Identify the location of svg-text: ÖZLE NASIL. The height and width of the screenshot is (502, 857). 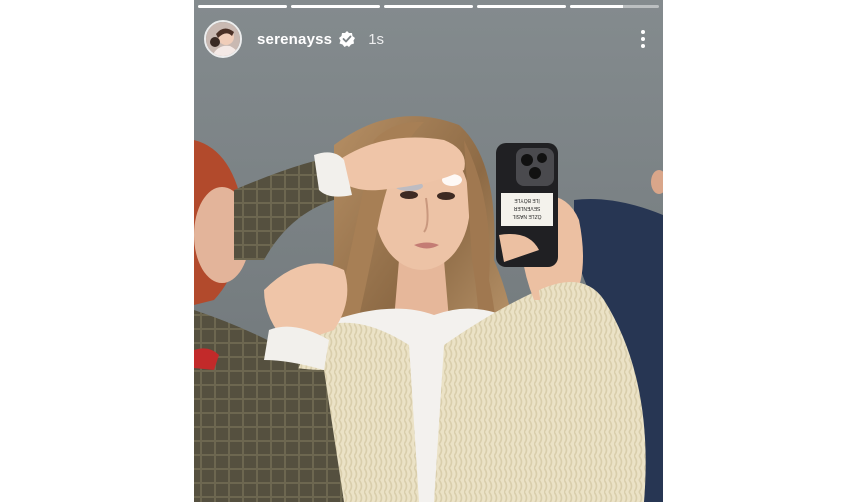
(526, 216).